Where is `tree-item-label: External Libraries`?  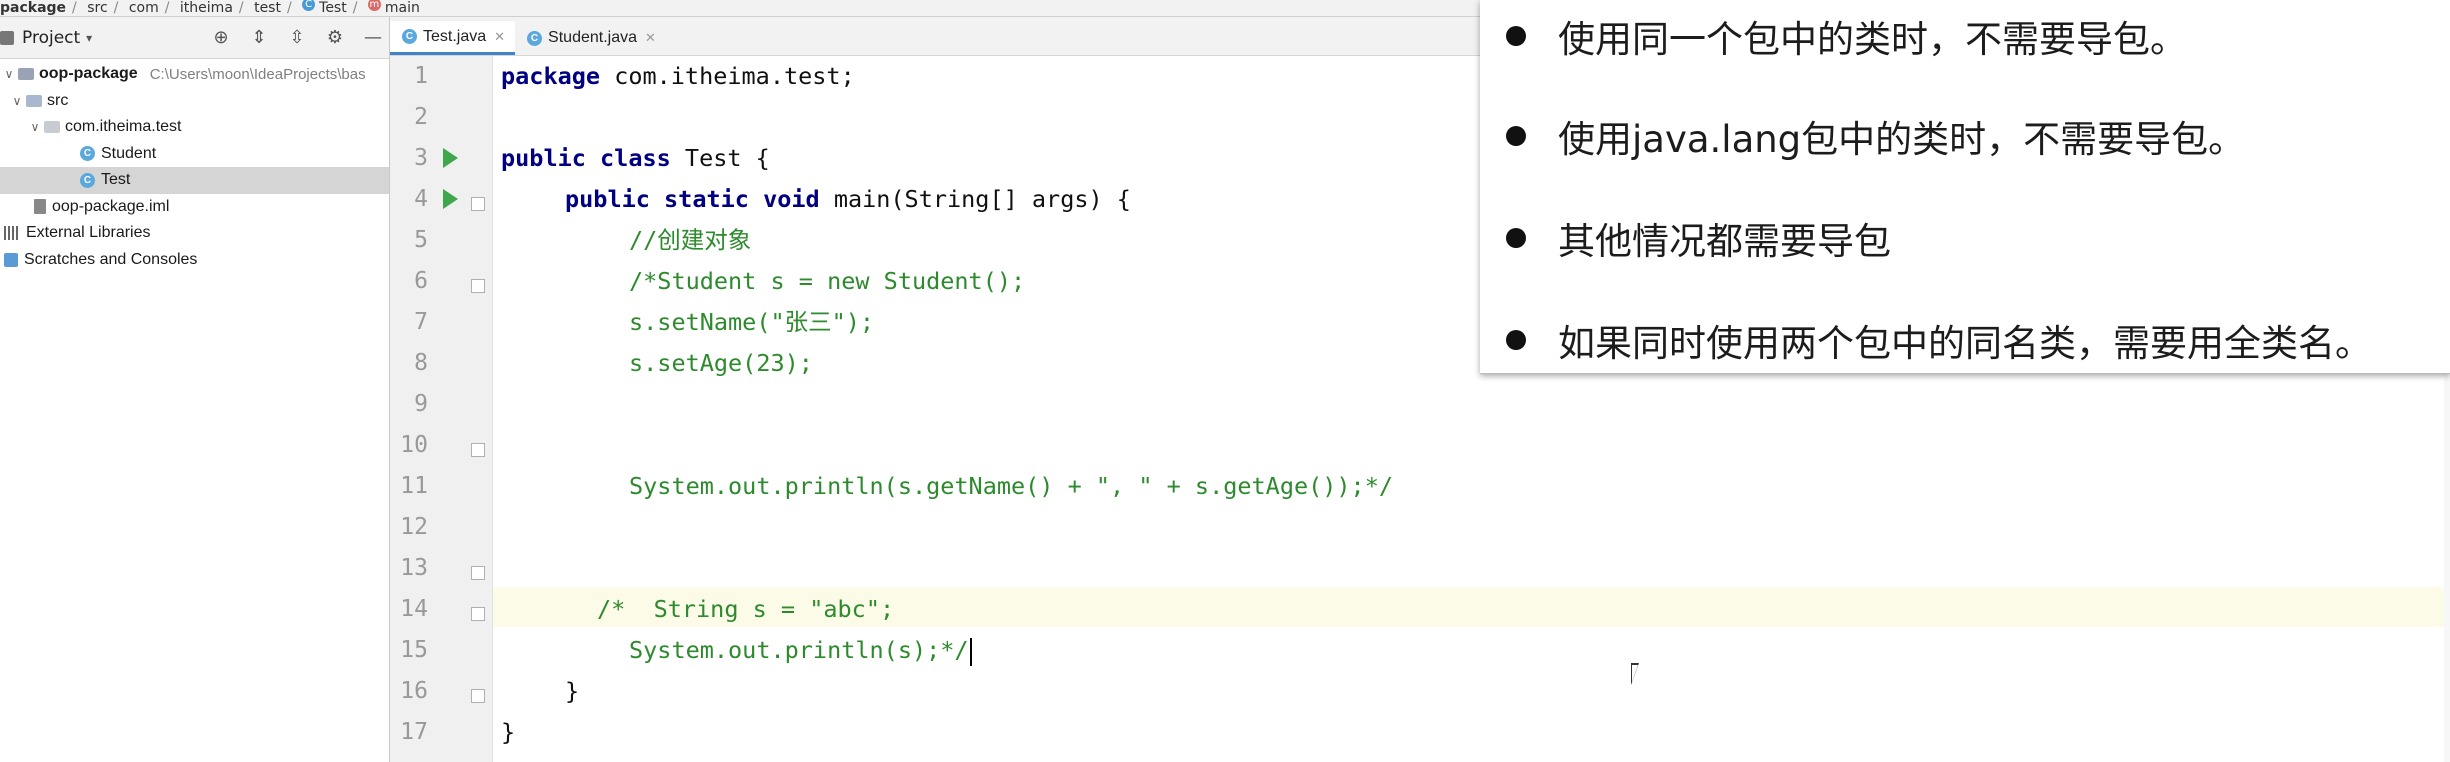 tree-item-label: External Libraries is located at coordinates (88, 233).